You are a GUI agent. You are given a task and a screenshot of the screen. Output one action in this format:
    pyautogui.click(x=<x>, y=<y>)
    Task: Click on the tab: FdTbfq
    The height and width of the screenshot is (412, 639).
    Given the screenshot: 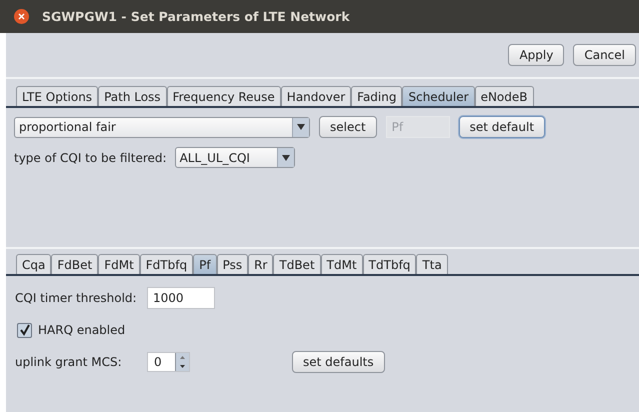 What is the action you would take?
    pyautogui.click(x=167, y=264)
    